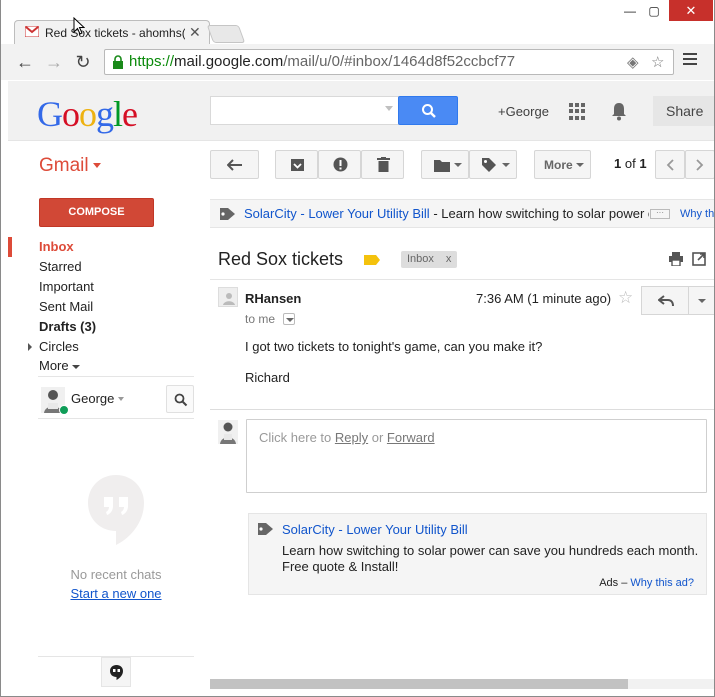  I want to click on expand-triangle-icon, so click(30, 347).